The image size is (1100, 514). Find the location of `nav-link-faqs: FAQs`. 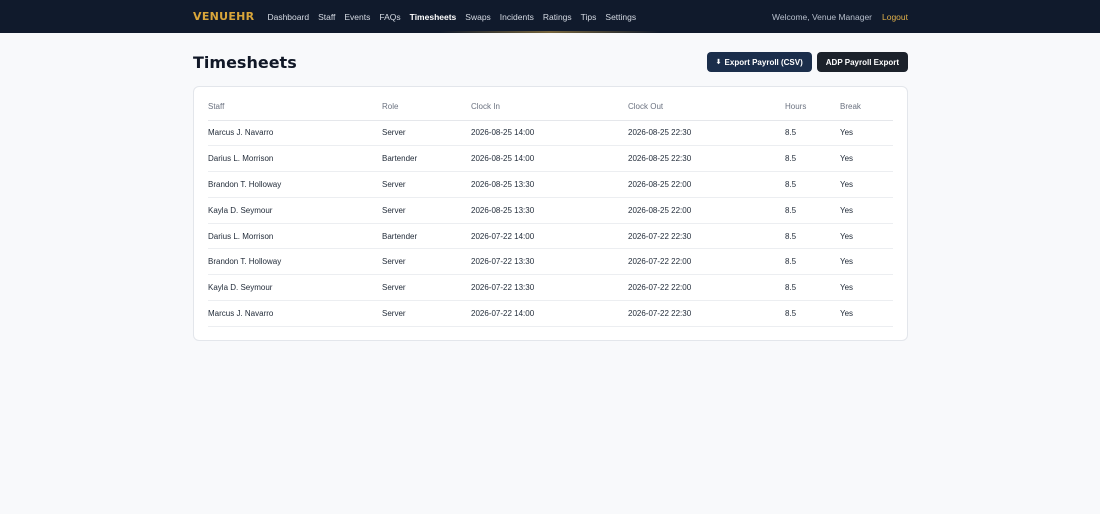

nav-link-faqs: FAQs is located at coordinates (389, 17).